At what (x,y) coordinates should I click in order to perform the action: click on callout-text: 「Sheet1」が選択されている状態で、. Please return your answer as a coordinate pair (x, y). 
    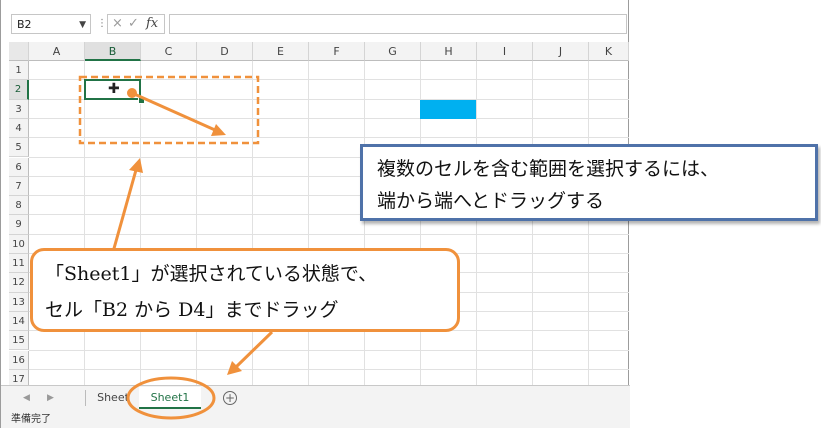
    Looking at the image, I should click on (211, 274).